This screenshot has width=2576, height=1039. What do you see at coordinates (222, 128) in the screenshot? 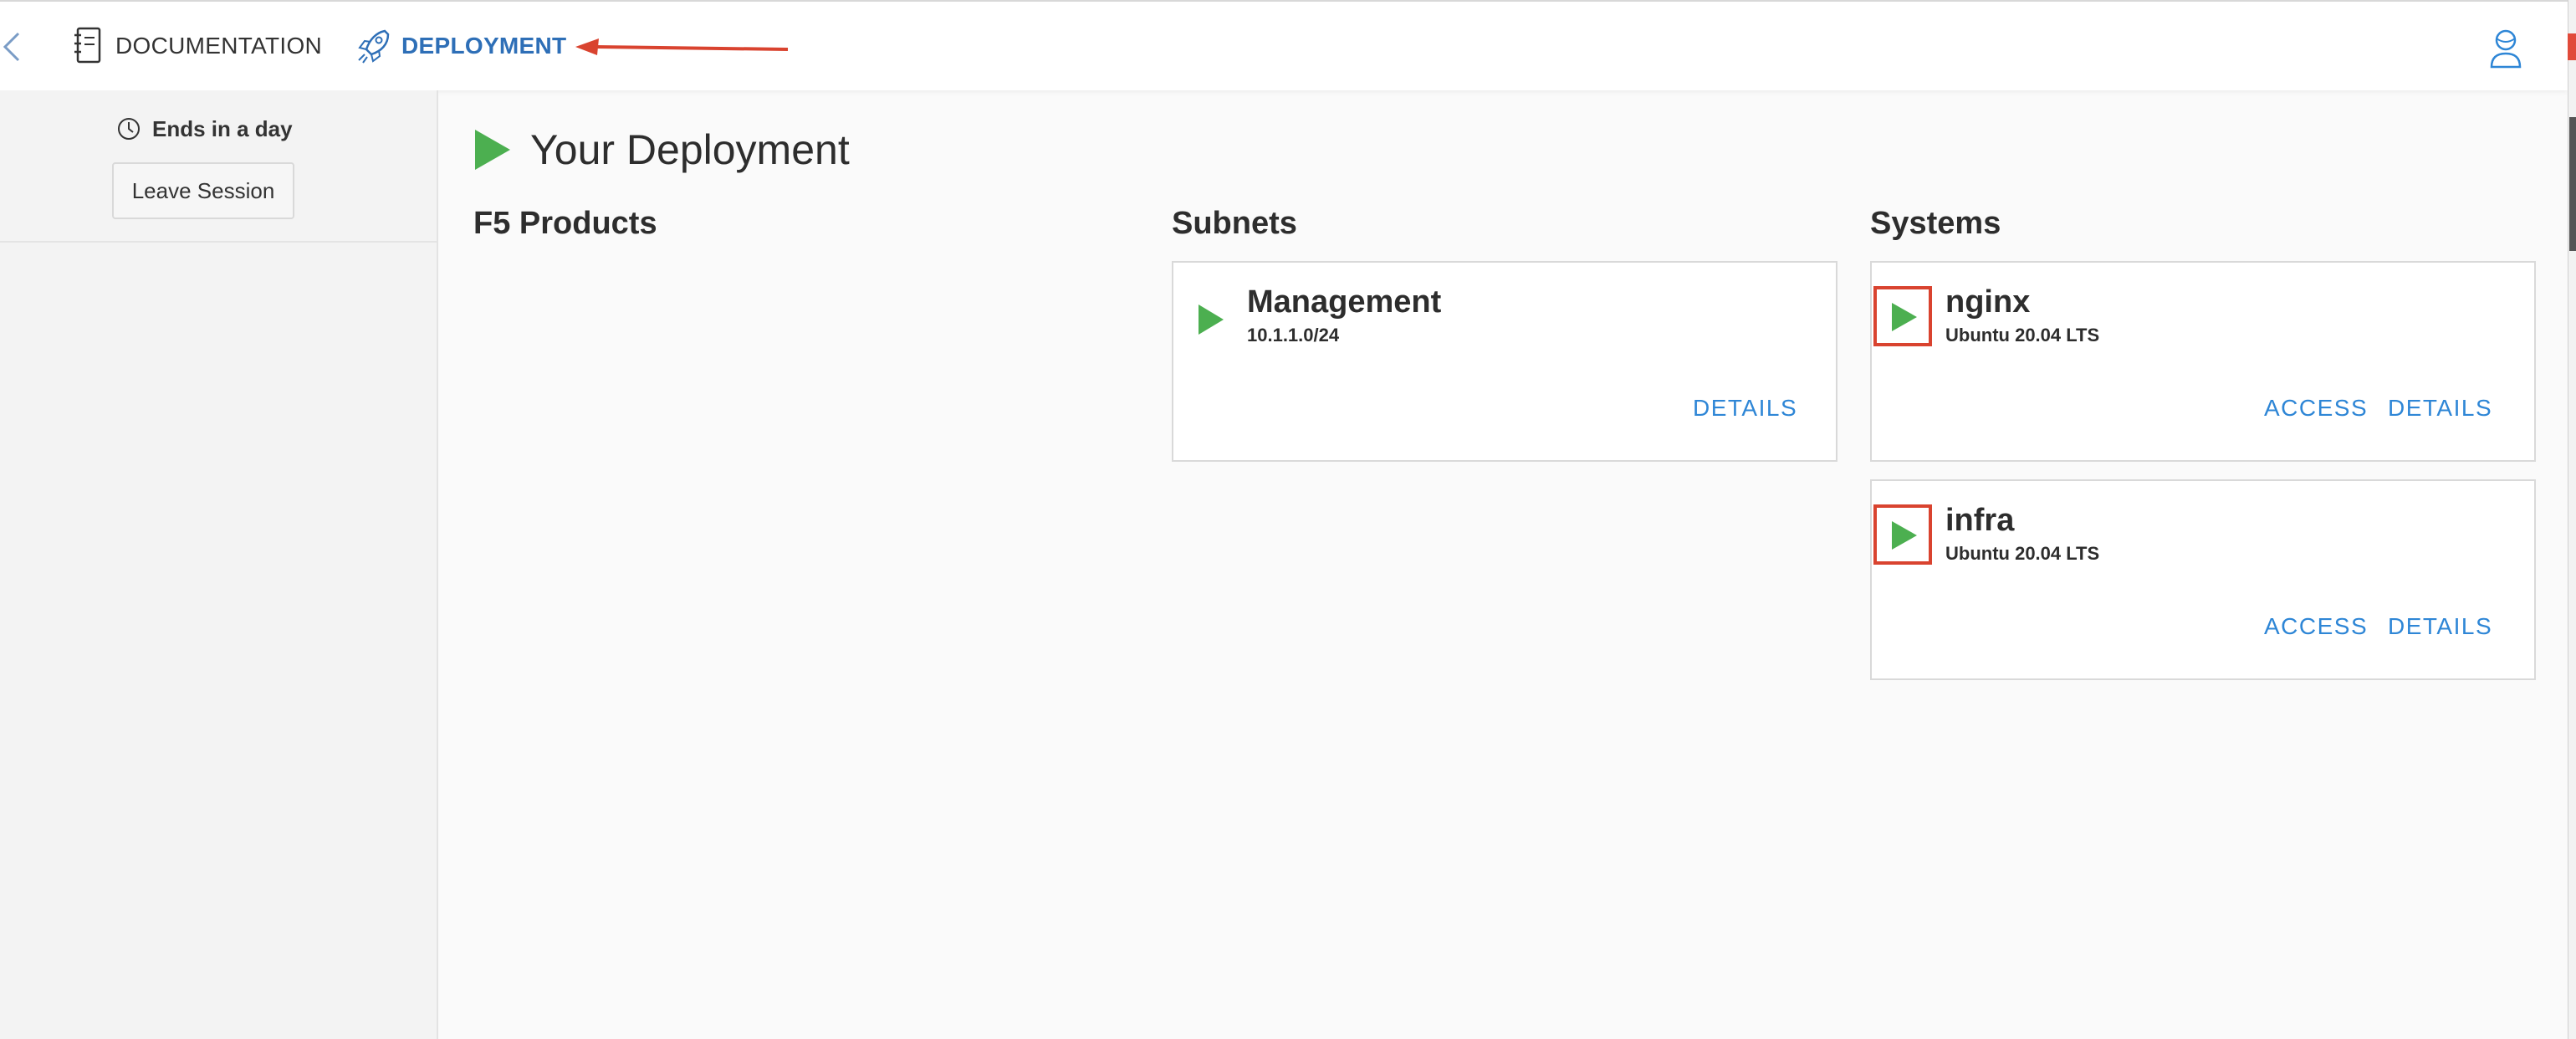
I see `timer-label: Ends in a day` at bounding box center [222, 128].